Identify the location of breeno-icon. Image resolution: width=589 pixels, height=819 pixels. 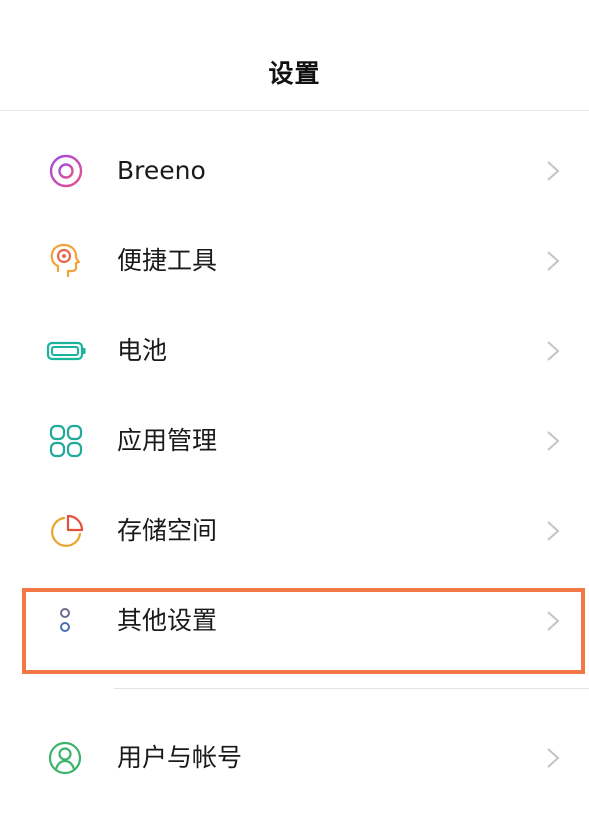
(67, 171).